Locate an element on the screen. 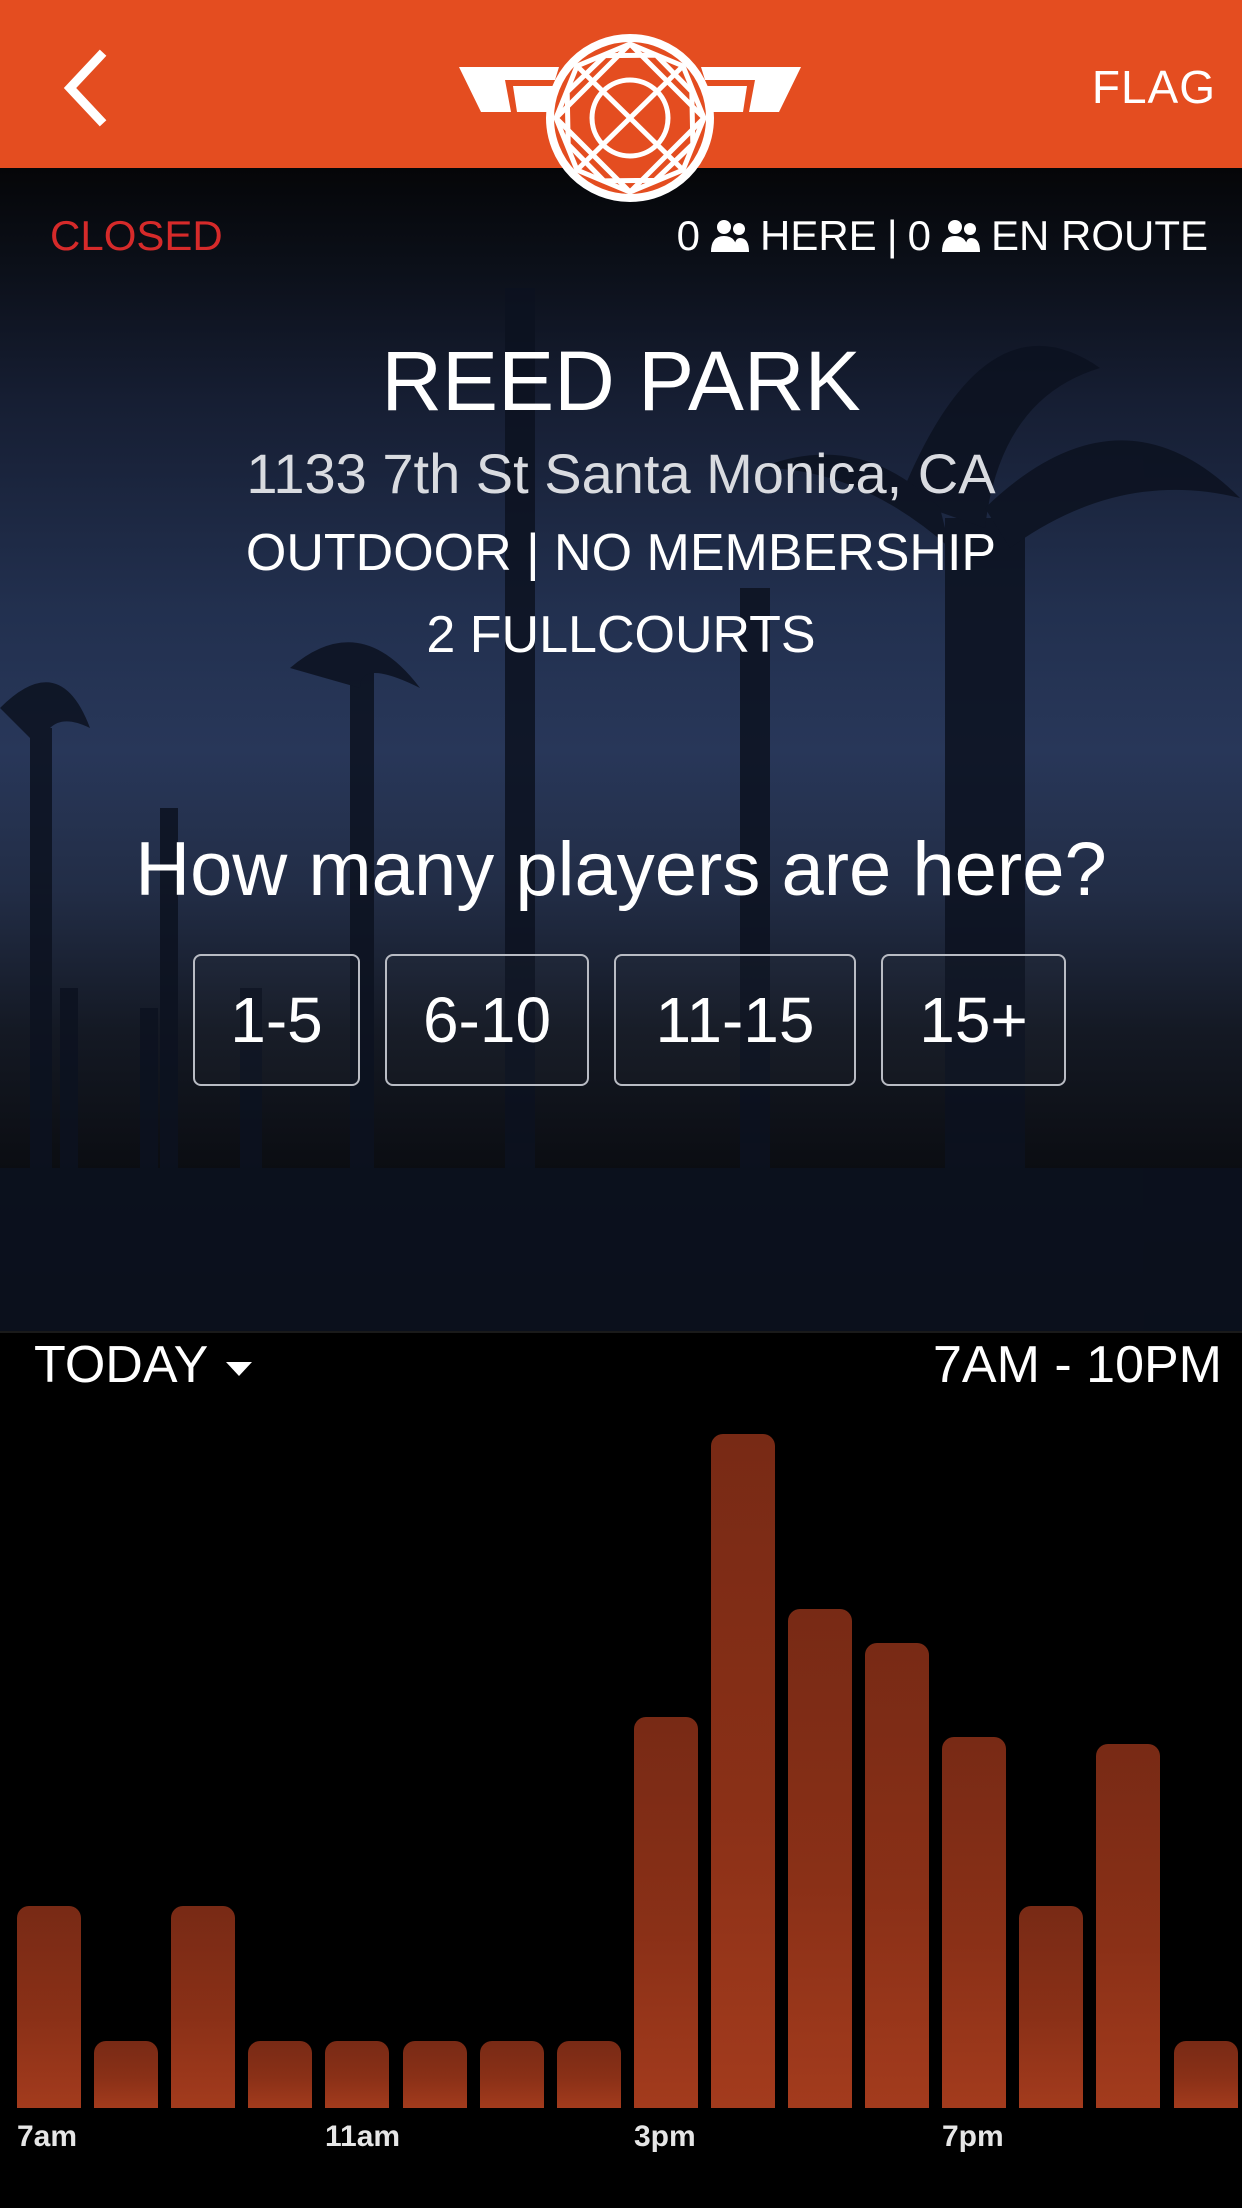  x-tick-label: 11am is located at coordinates (363, 2136).